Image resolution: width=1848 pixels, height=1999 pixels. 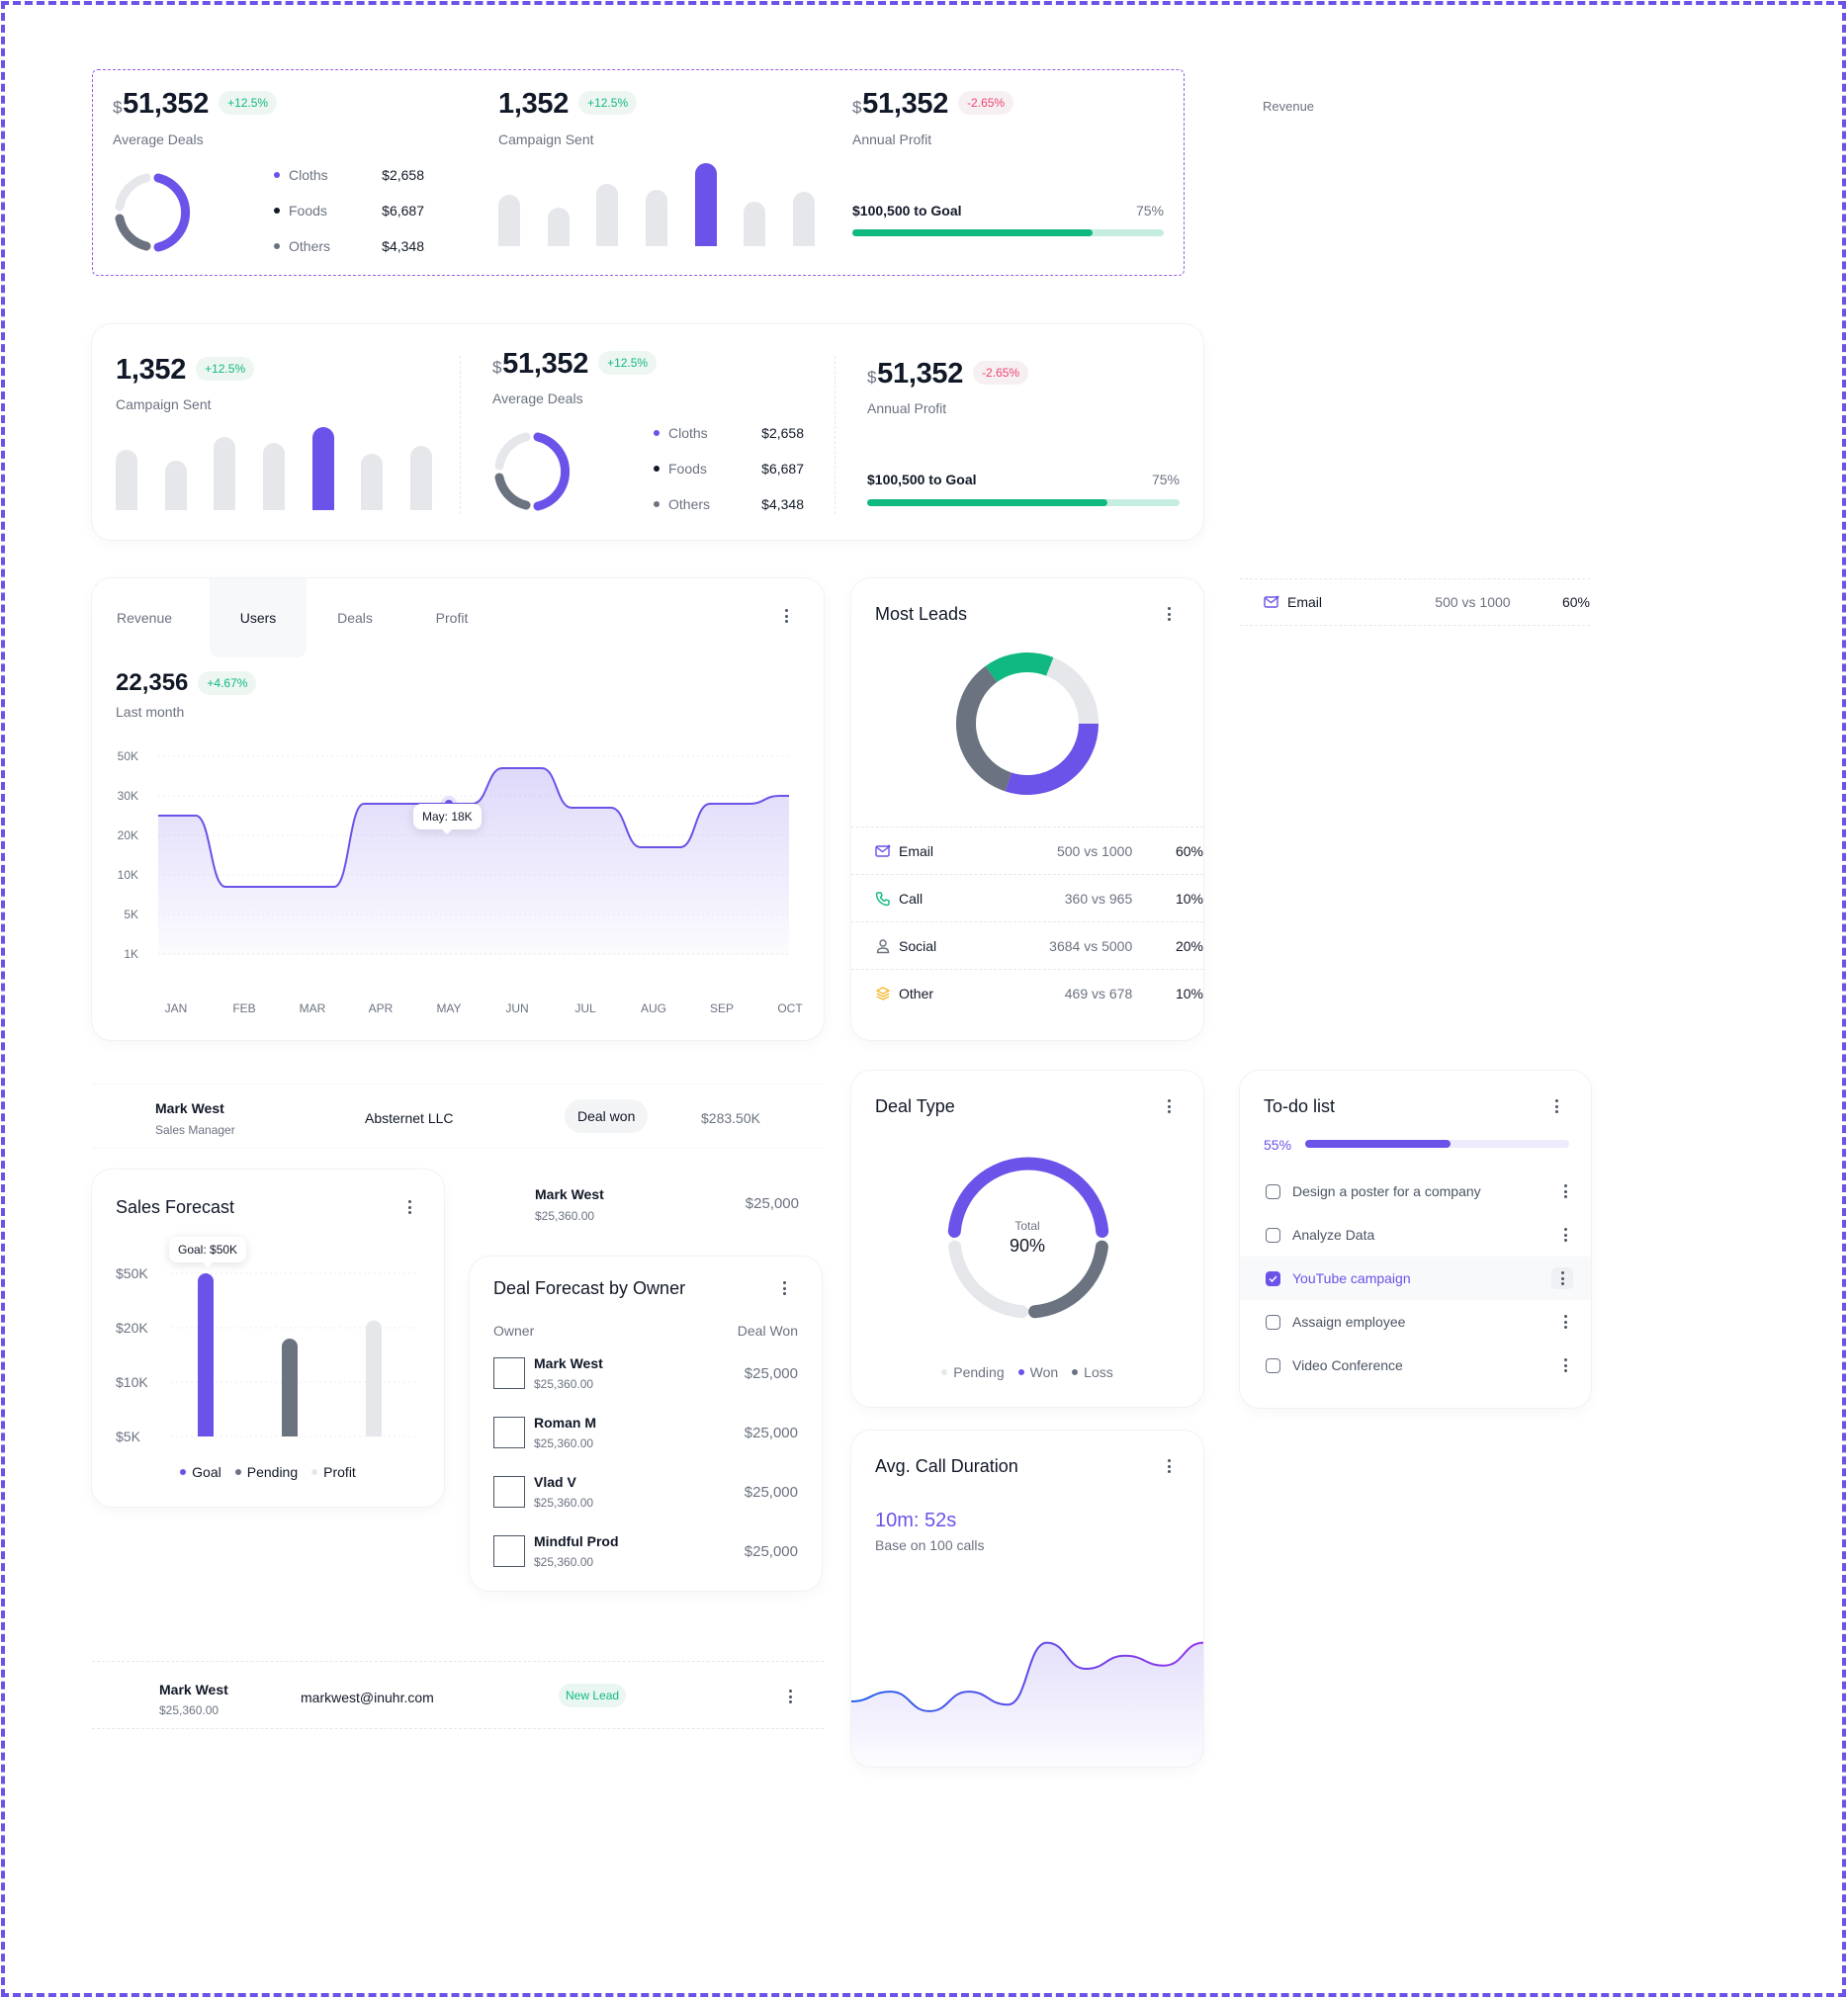 I want to click on legend-item: Profit, so click(x=333, y=1472).